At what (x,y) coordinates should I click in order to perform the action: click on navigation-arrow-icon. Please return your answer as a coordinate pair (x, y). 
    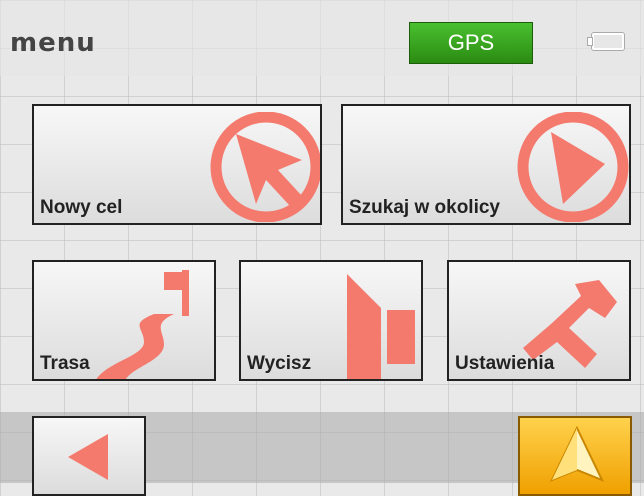
    Looking at the image, I should click on (577, 454).